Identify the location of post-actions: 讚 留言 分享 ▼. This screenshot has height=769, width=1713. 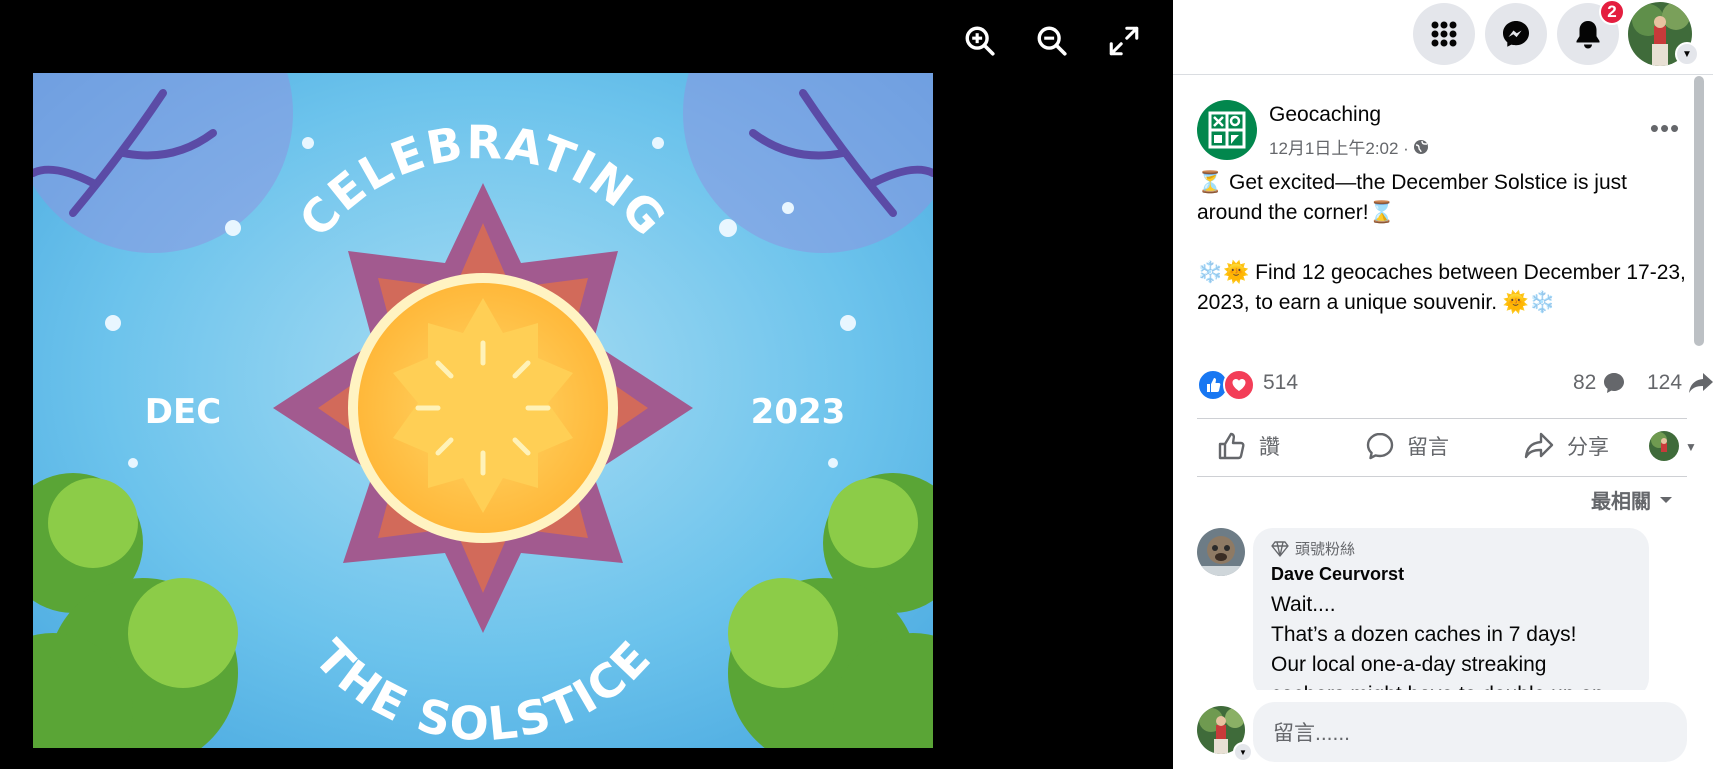
(1447, 446).